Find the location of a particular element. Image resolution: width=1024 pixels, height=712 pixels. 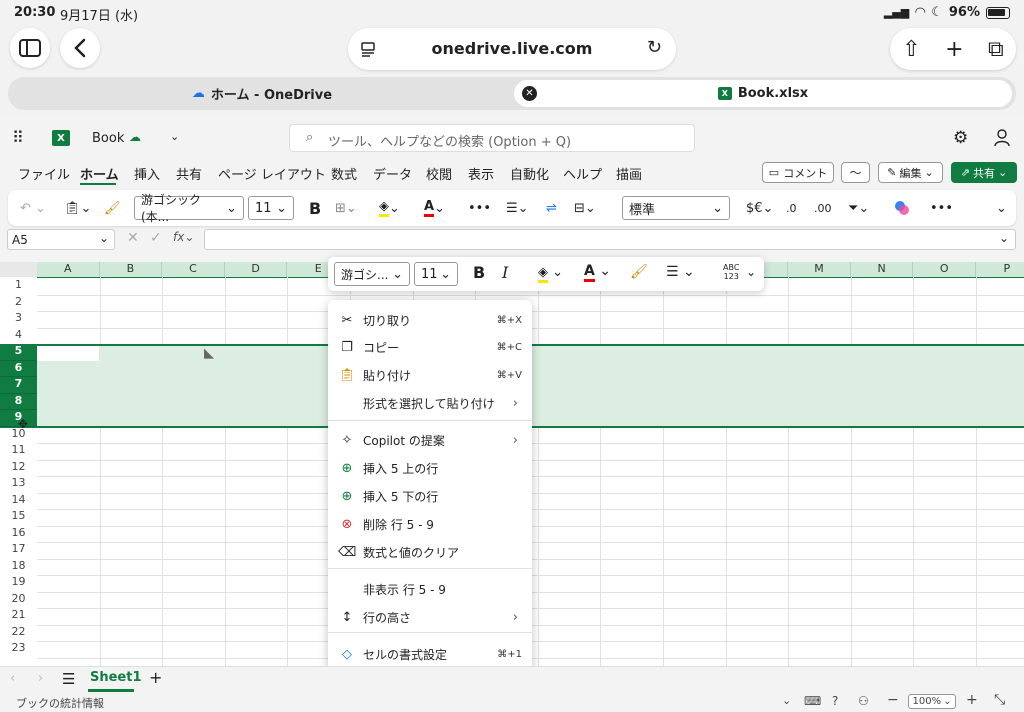

row-header: 2 is located at coordinates (18, 303).